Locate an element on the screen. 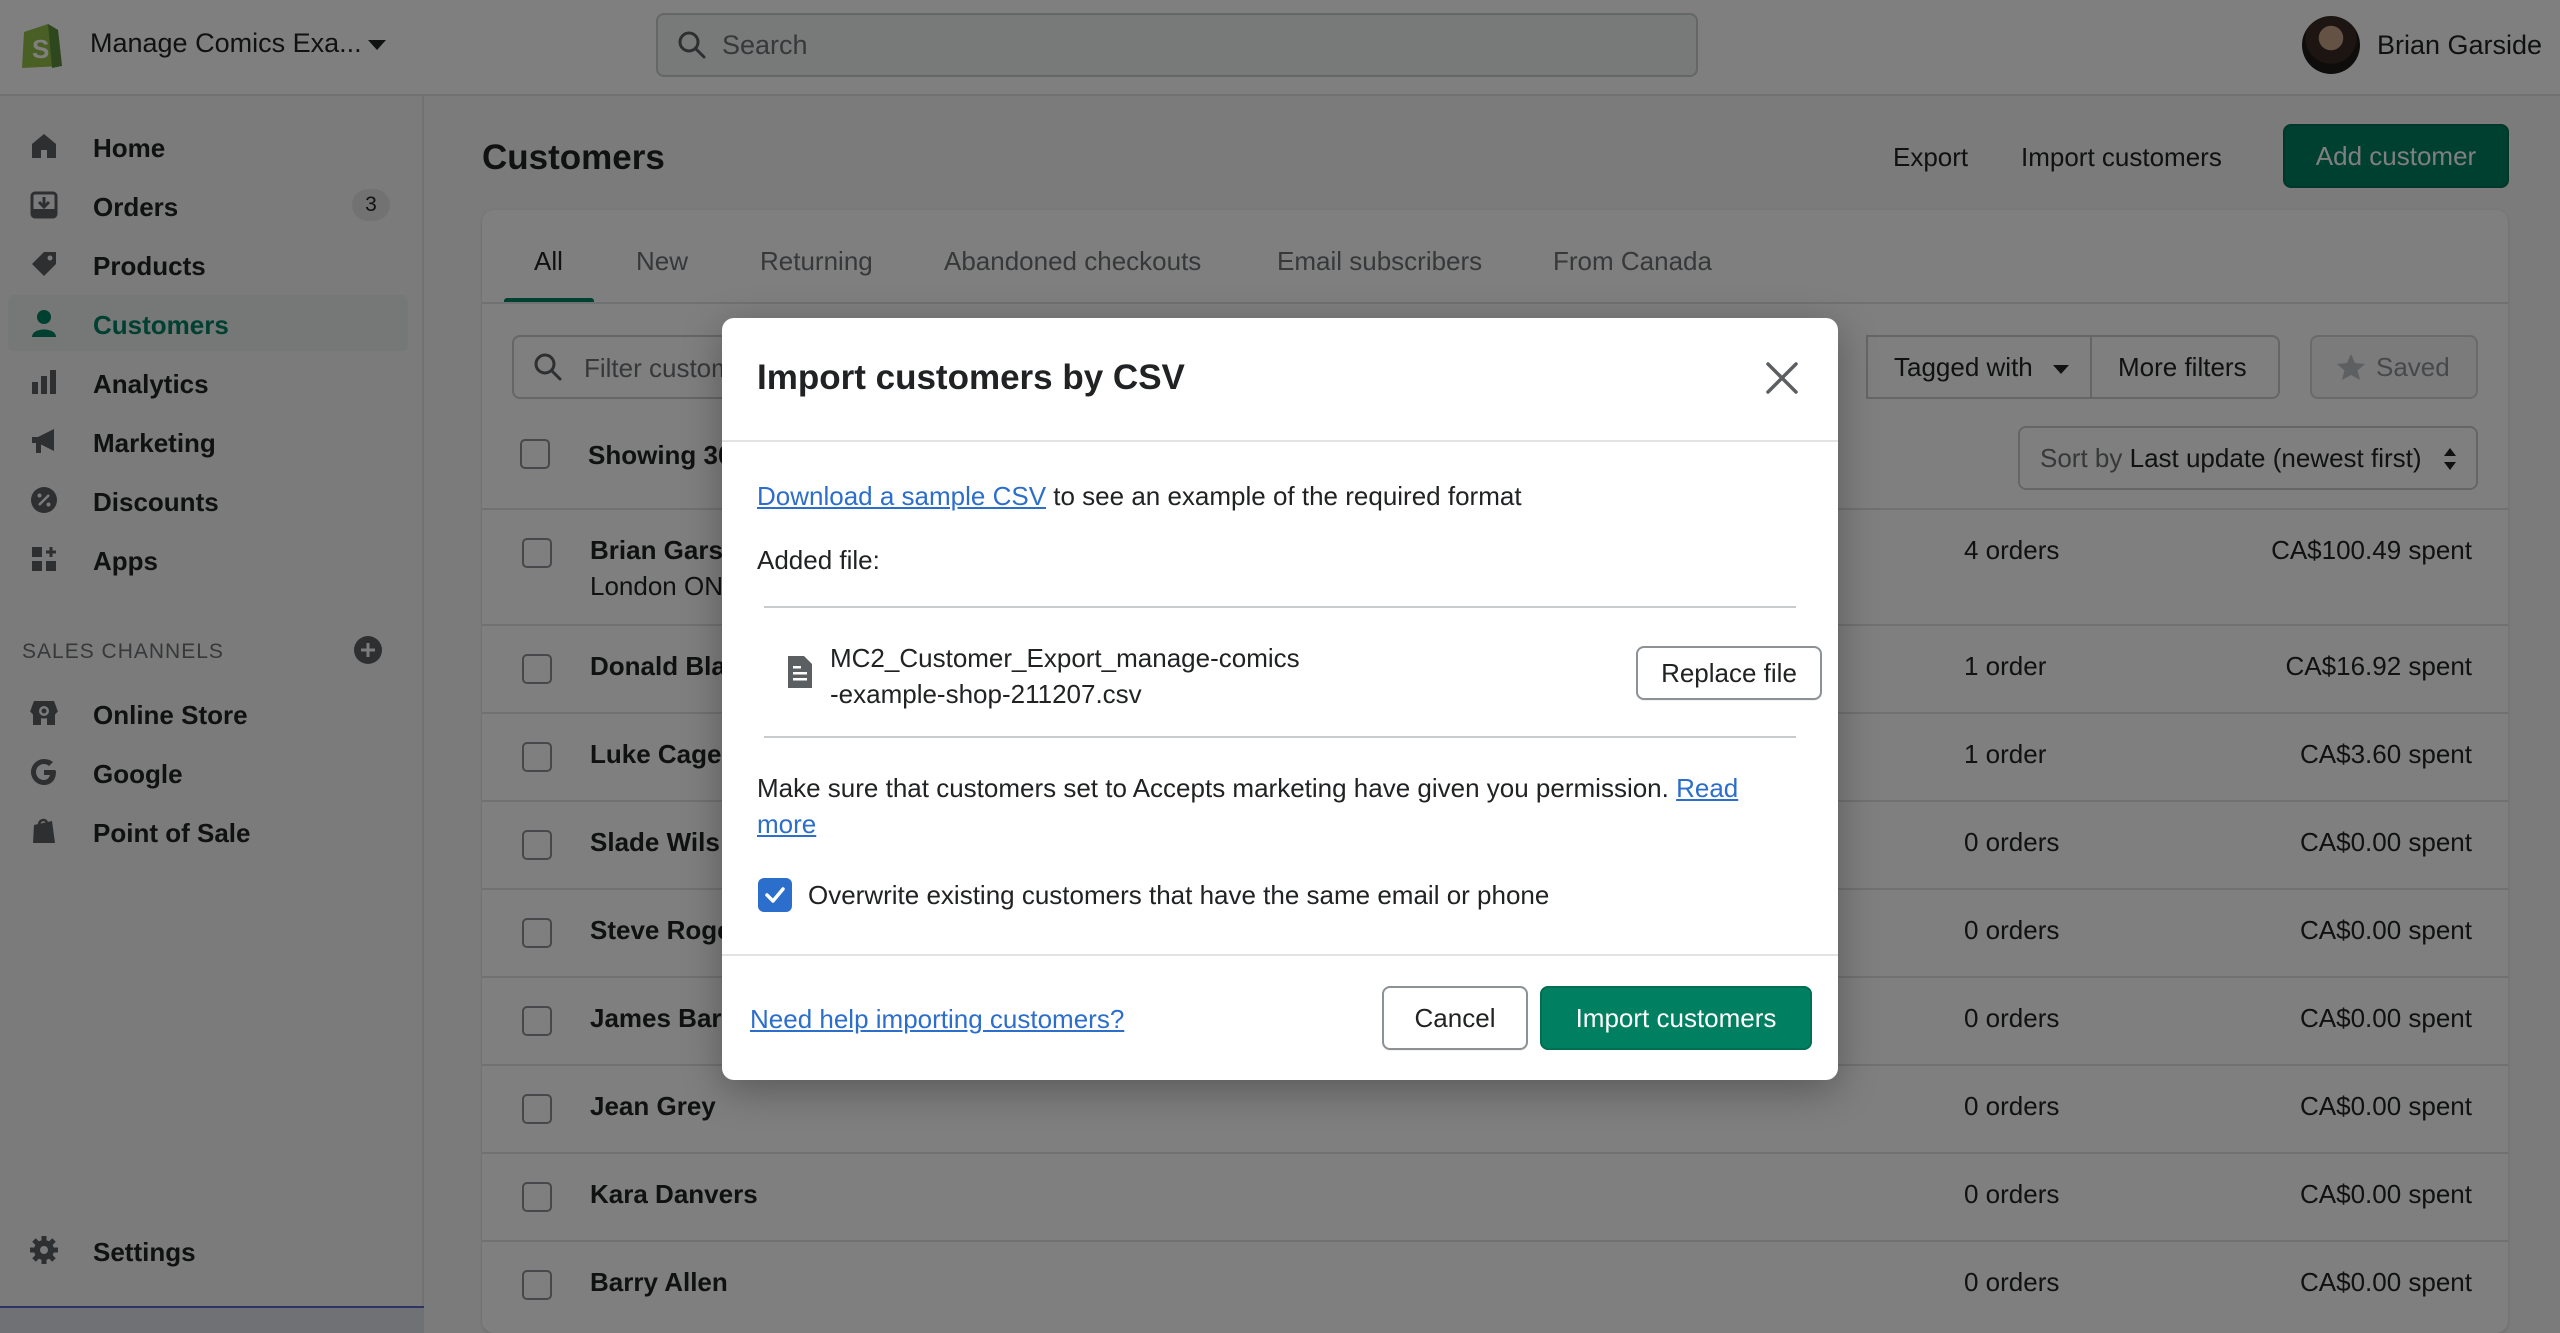 The width and height of the screenshot is (2560, 1333). overwrite-checkbox is located at coordinates (775, 895).